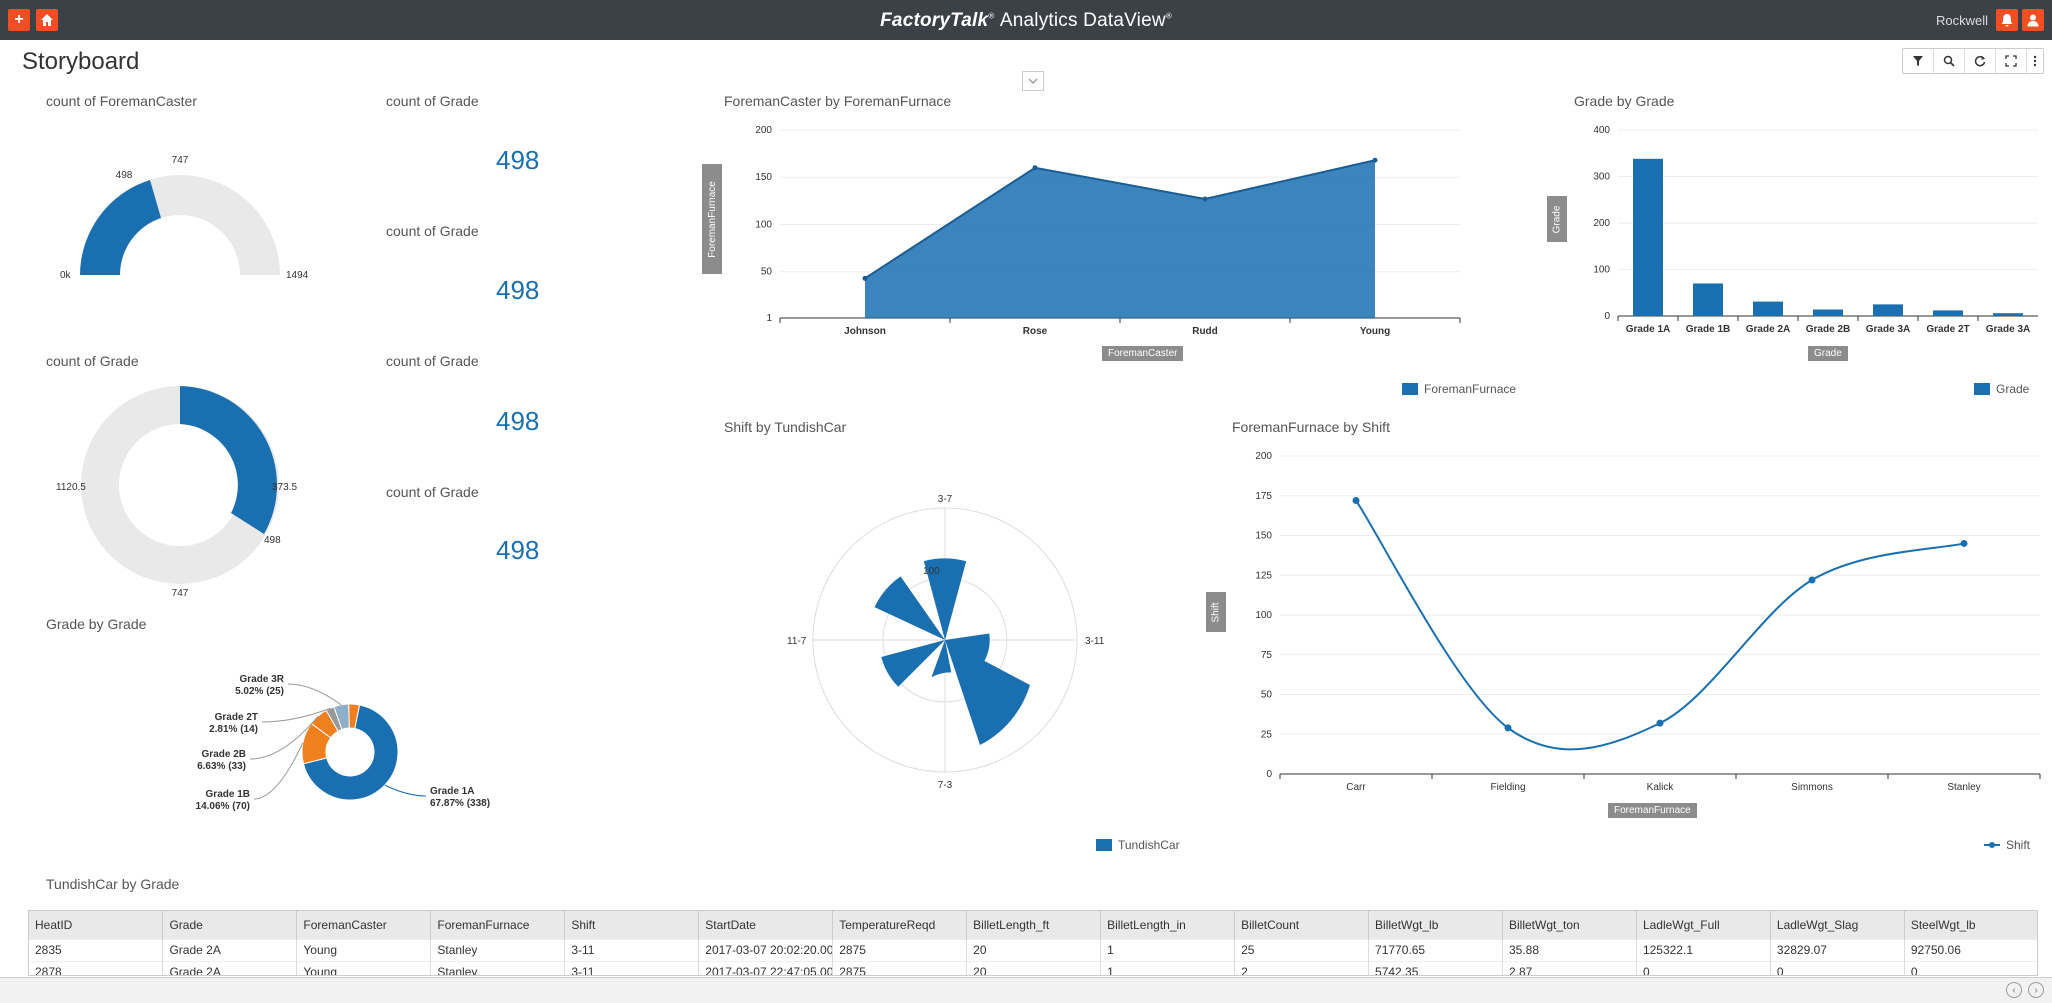 Image resolution: width=2052 pixels, height=1003 pixels. I want to click on storyboard-toolbar, so click(1973, 61).